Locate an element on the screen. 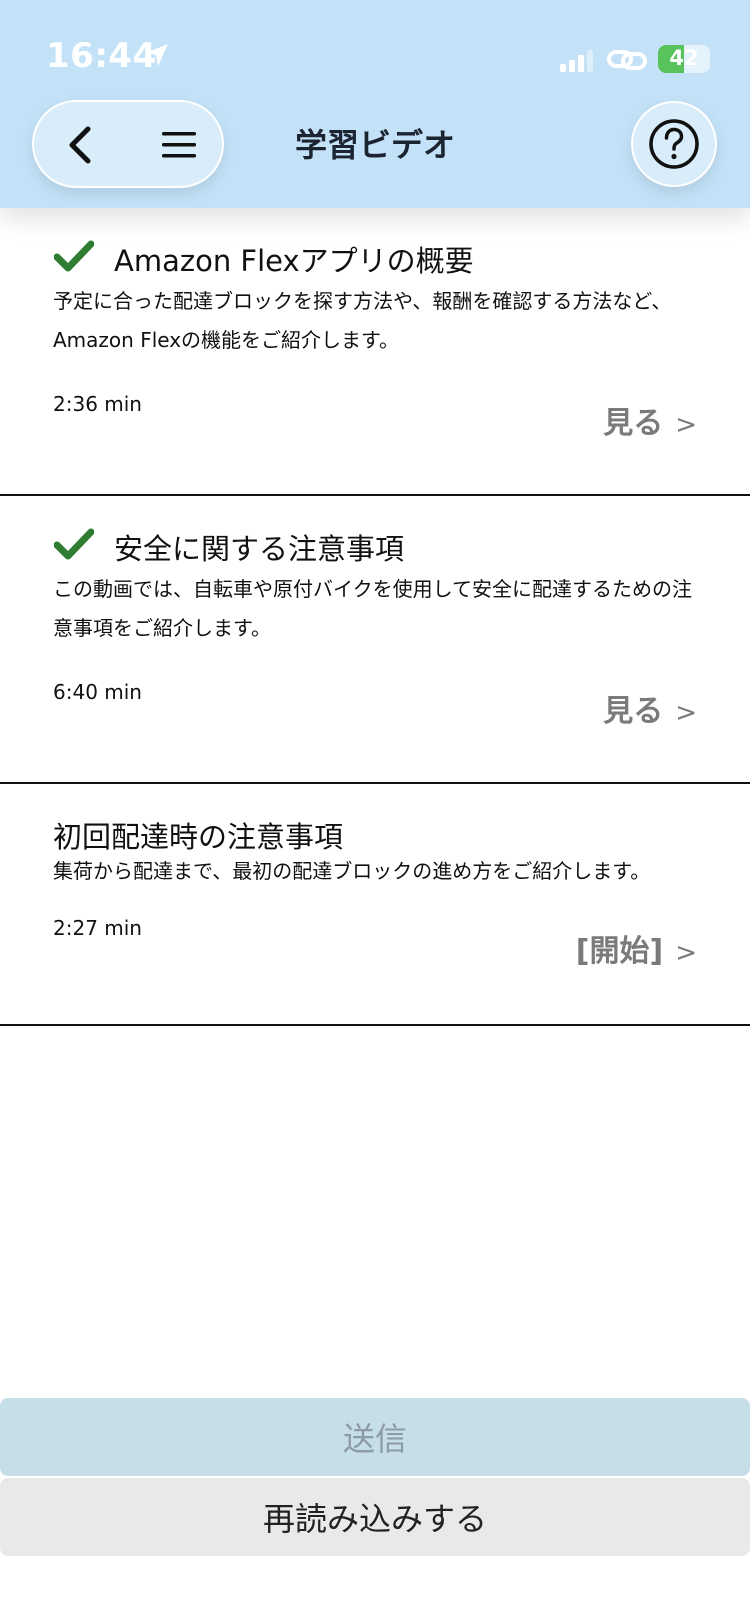  start-link: [開始] > is located at coordinates (636, 948).